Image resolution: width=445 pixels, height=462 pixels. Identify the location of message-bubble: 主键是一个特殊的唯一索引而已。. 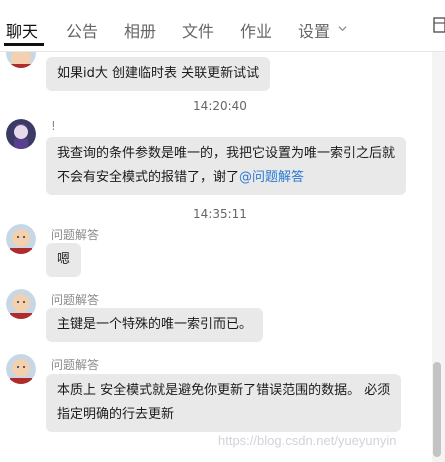
(155, 325).